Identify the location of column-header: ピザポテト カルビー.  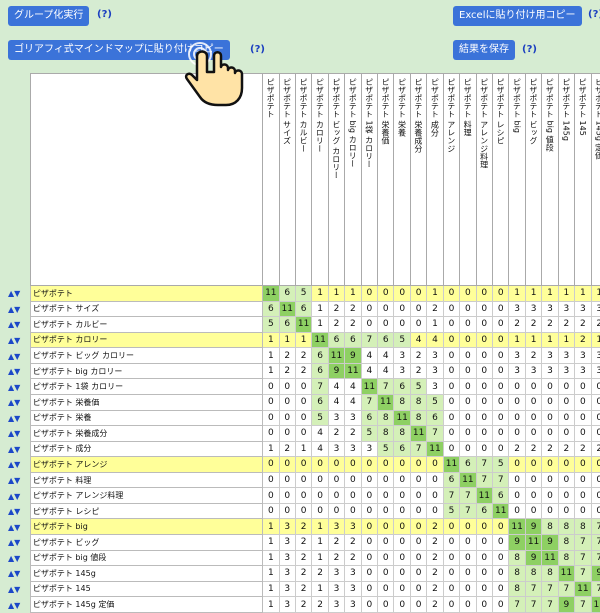
(304, 179).